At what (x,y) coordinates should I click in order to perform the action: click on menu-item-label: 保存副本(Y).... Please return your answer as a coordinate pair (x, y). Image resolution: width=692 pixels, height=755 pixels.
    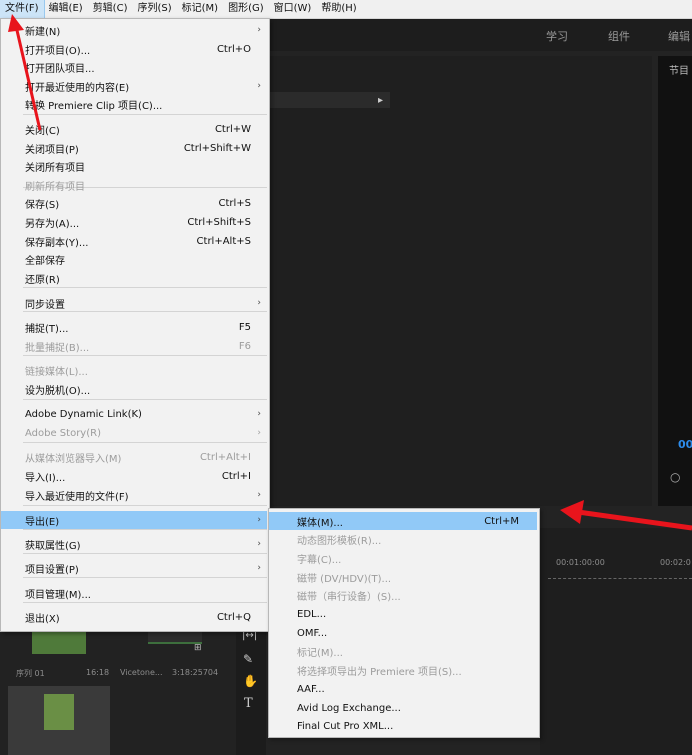
    Looking at the image, I should click on (57, 243).